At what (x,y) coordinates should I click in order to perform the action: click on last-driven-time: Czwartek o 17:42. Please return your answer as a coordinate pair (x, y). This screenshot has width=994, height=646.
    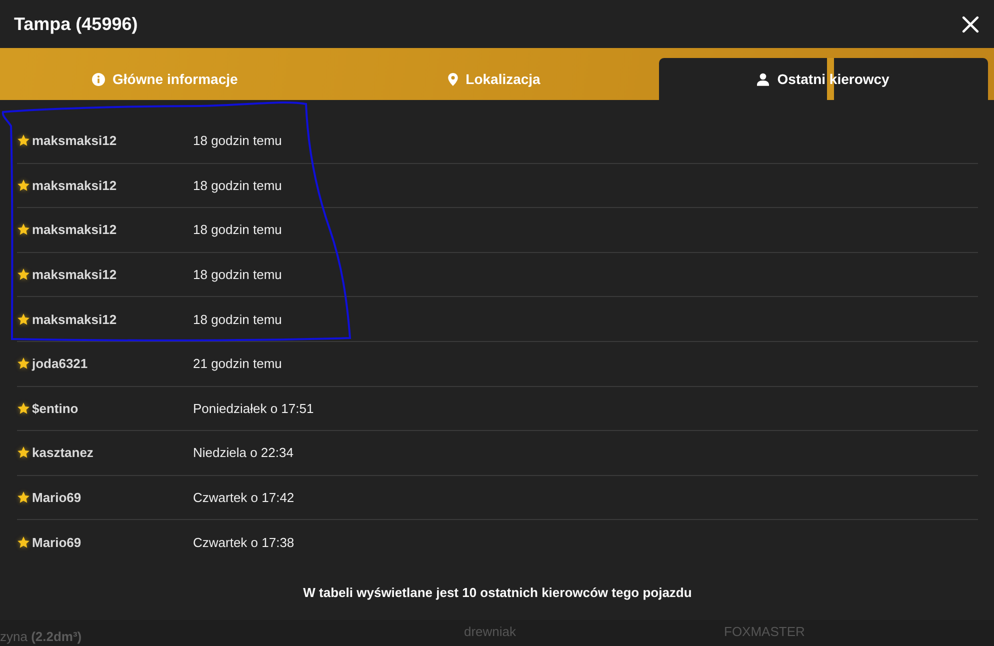
    Looking at the image, I should click on (243, 498).